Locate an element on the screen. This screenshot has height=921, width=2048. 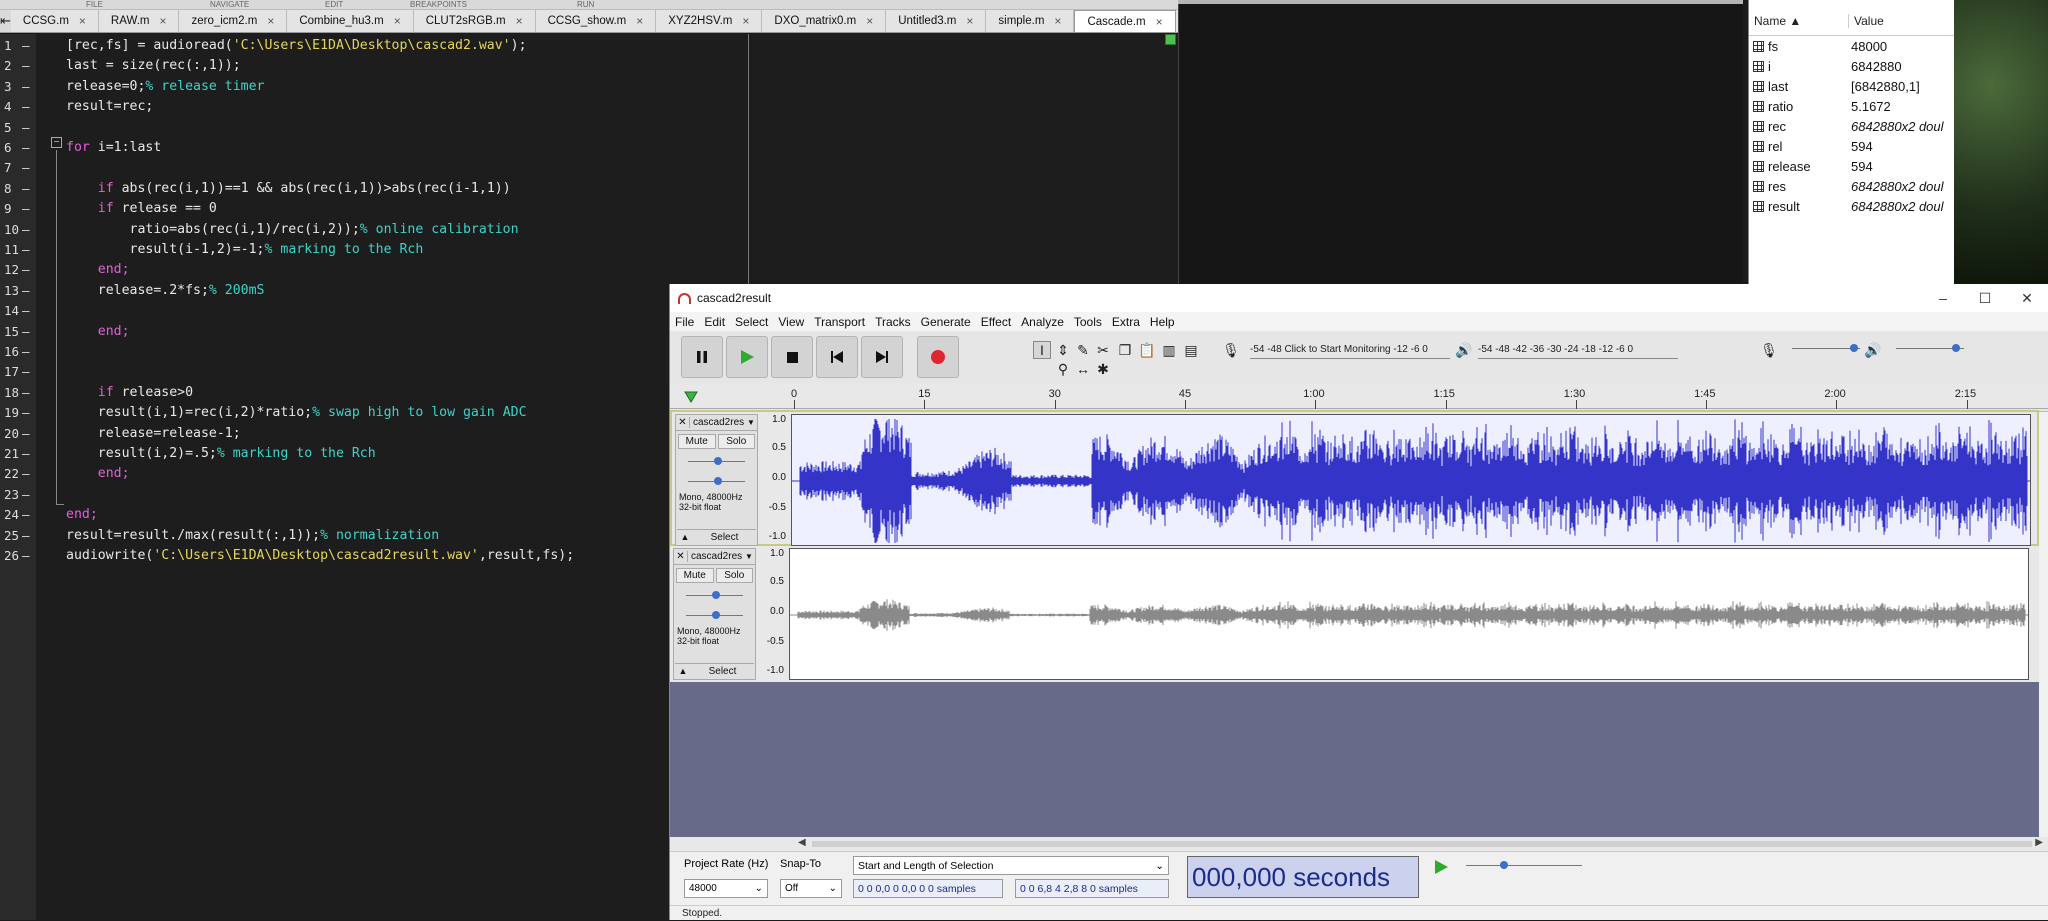
gain-slider is located at coordinates (714, 596).